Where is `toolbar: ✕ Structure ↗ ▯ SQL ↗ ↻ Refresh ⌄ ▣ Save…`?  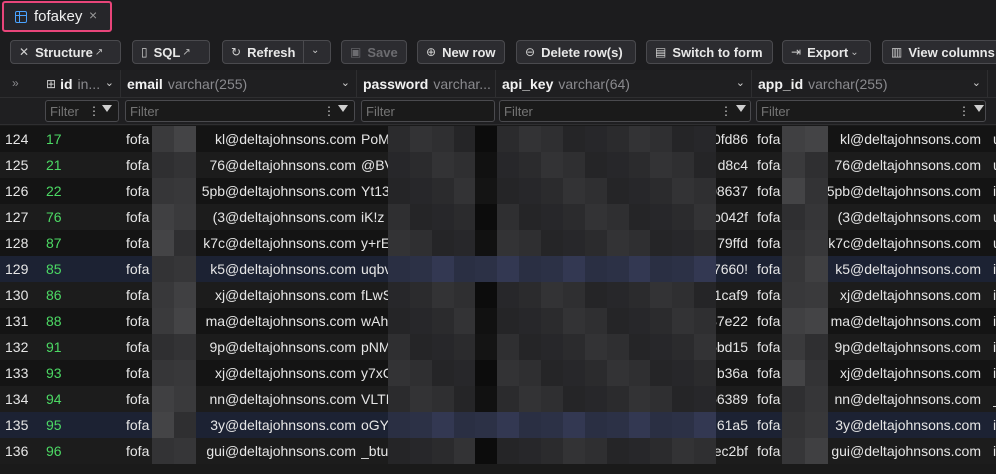
toolbar: ✕ Structure ↗ ▯ SQL ↗ ↻ Refresh ⌄ ▣ Save… is located at coordinates (498, 53).